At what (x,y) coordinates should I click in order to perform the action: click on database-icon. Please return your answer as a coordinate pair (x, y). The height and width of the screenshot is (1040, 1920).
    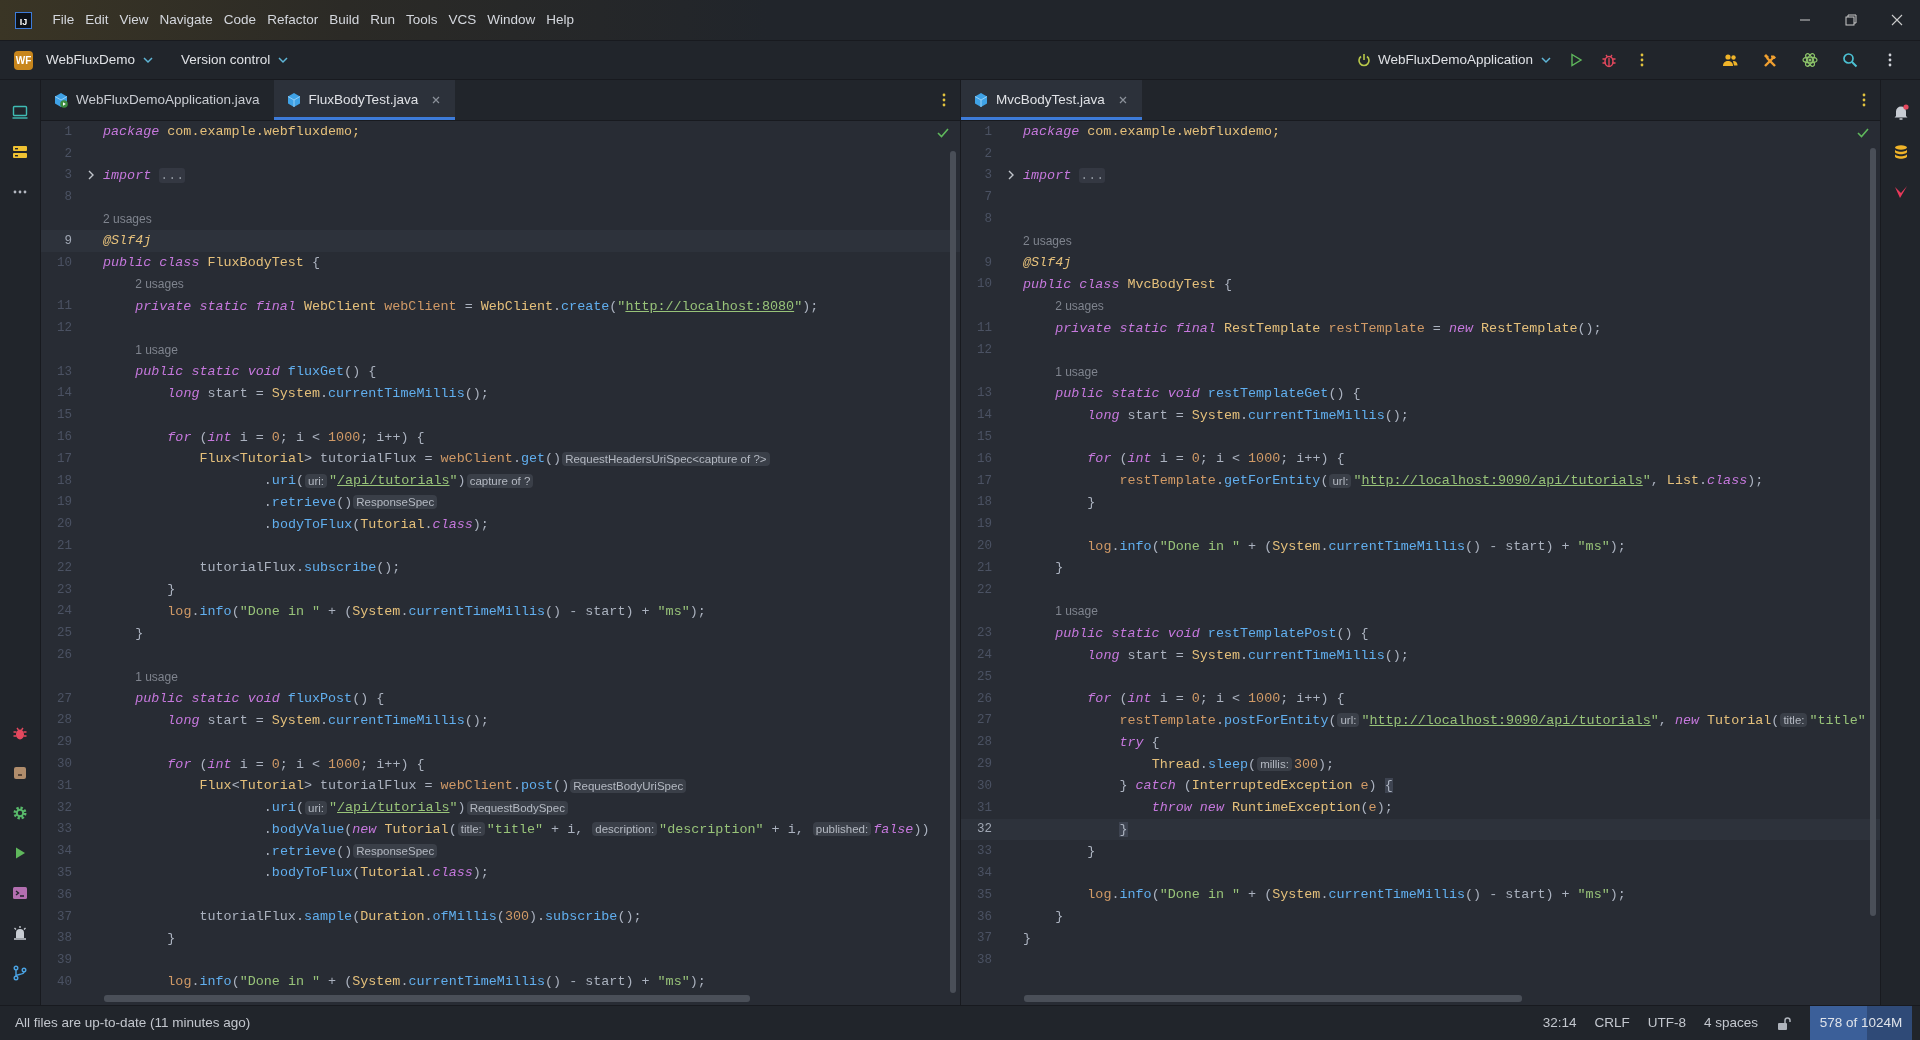
    Looking at the image, I should click on (1900, 152).